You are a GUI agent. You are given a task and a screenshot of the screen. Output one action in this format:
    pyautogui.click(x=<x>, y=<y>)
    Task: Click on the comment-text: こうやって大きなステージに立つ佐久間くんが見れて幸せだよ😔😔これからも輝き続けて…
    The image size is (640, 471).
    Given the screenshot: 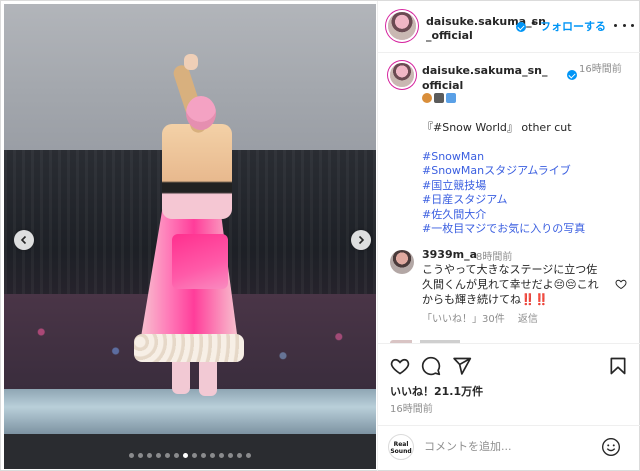 What is the action you would take?
    pyautogui.click(x=510, y=284)
    